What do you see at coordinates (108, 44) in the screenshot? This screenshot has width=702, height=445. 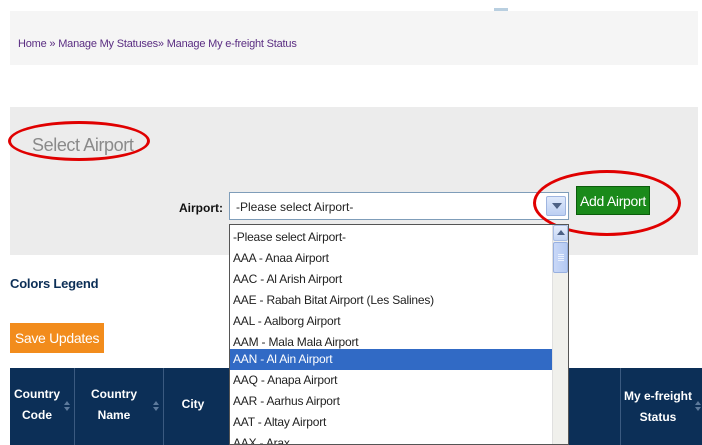 I see `breadcrumb-statuses-link: Manage My Statuses` at bounding box center [108, 44].